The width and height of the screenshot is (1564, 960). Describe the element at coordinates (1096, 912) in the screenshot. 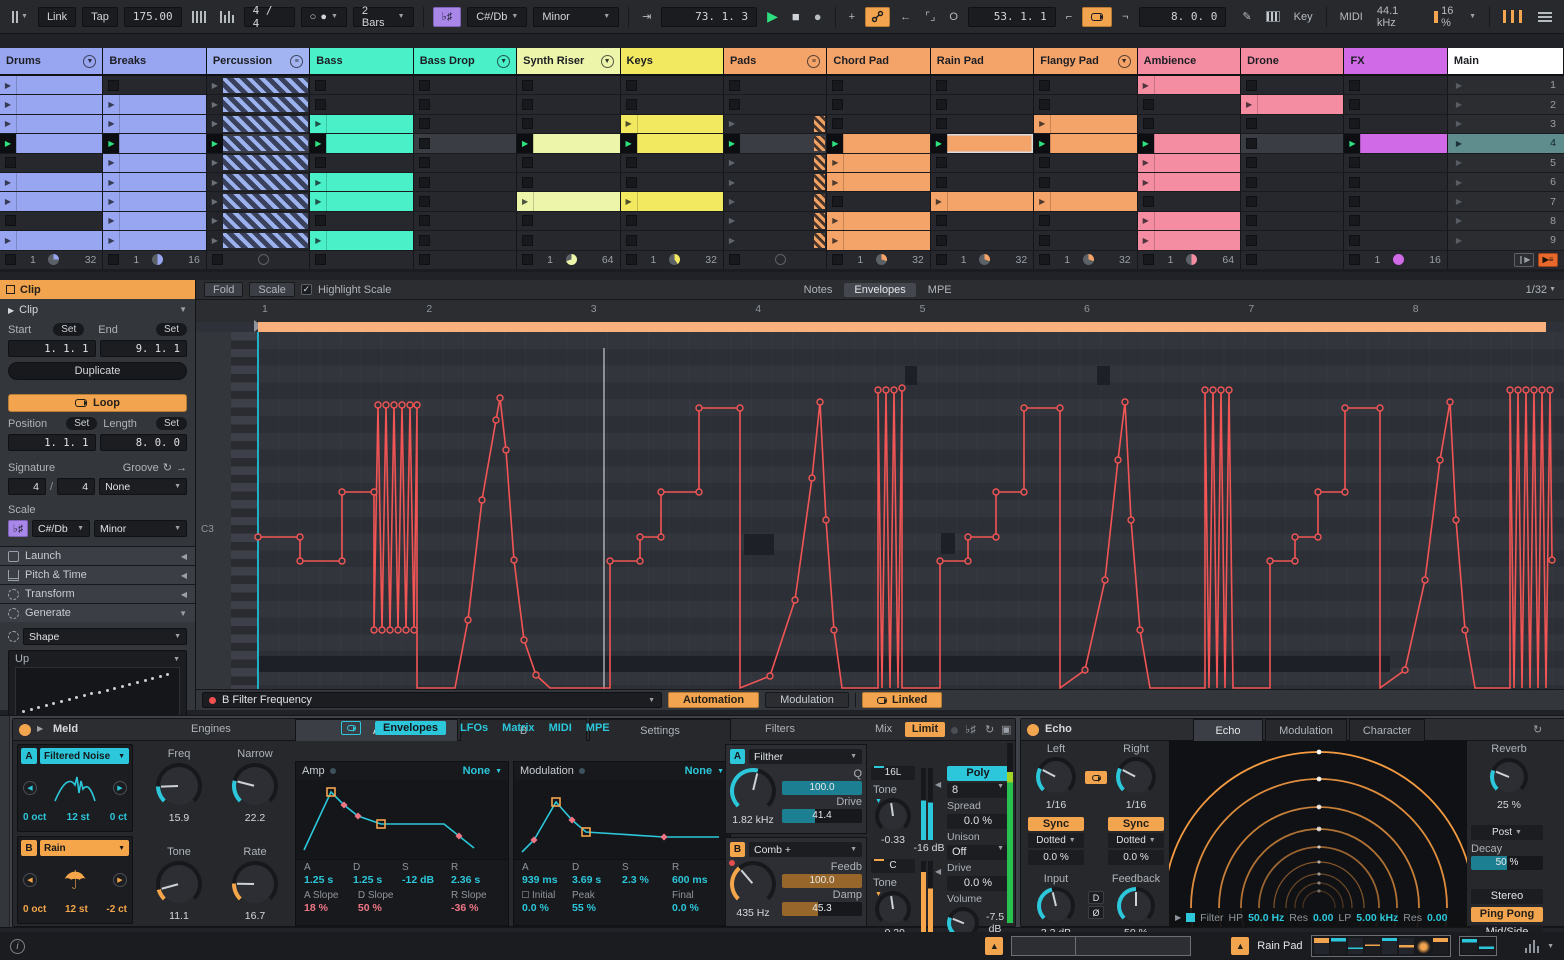

I see `echo-phase-button: Ø` at that location.